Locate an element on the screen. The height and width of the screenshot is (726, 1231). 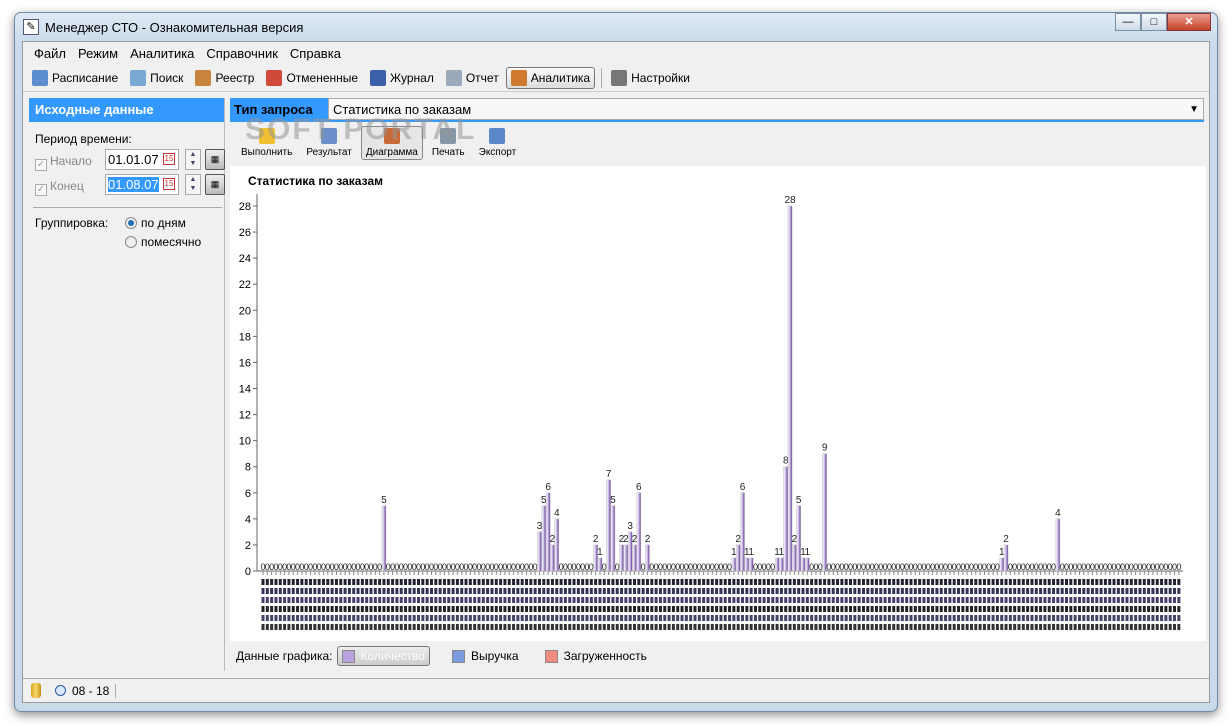
menu-reference: Справочник is located at coordinates (242, 53).